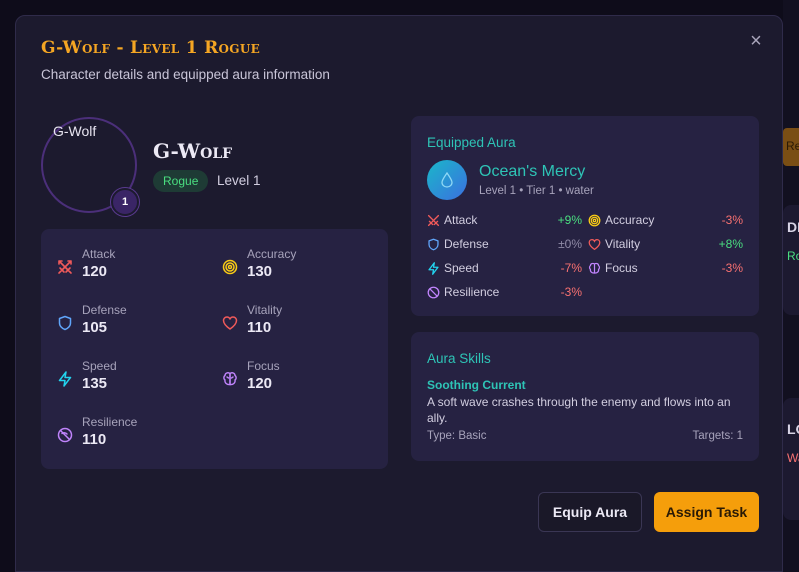  Describe the element at coordinates (125, 202) in the screenshot. I see `level-badge: 1` at that location.